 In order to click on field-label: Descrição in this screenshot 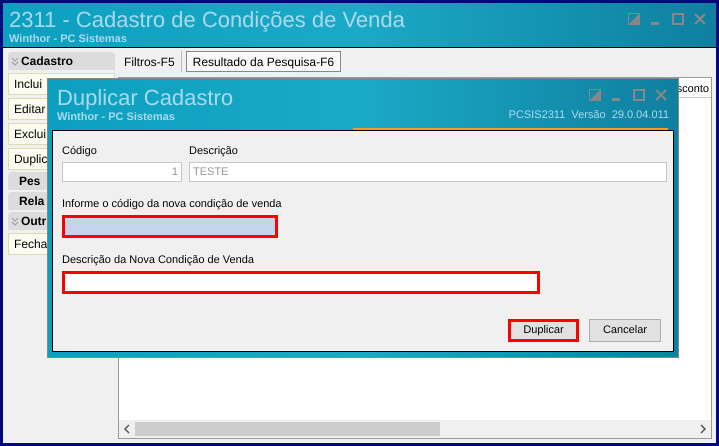, I will do `click(214, 151)`.